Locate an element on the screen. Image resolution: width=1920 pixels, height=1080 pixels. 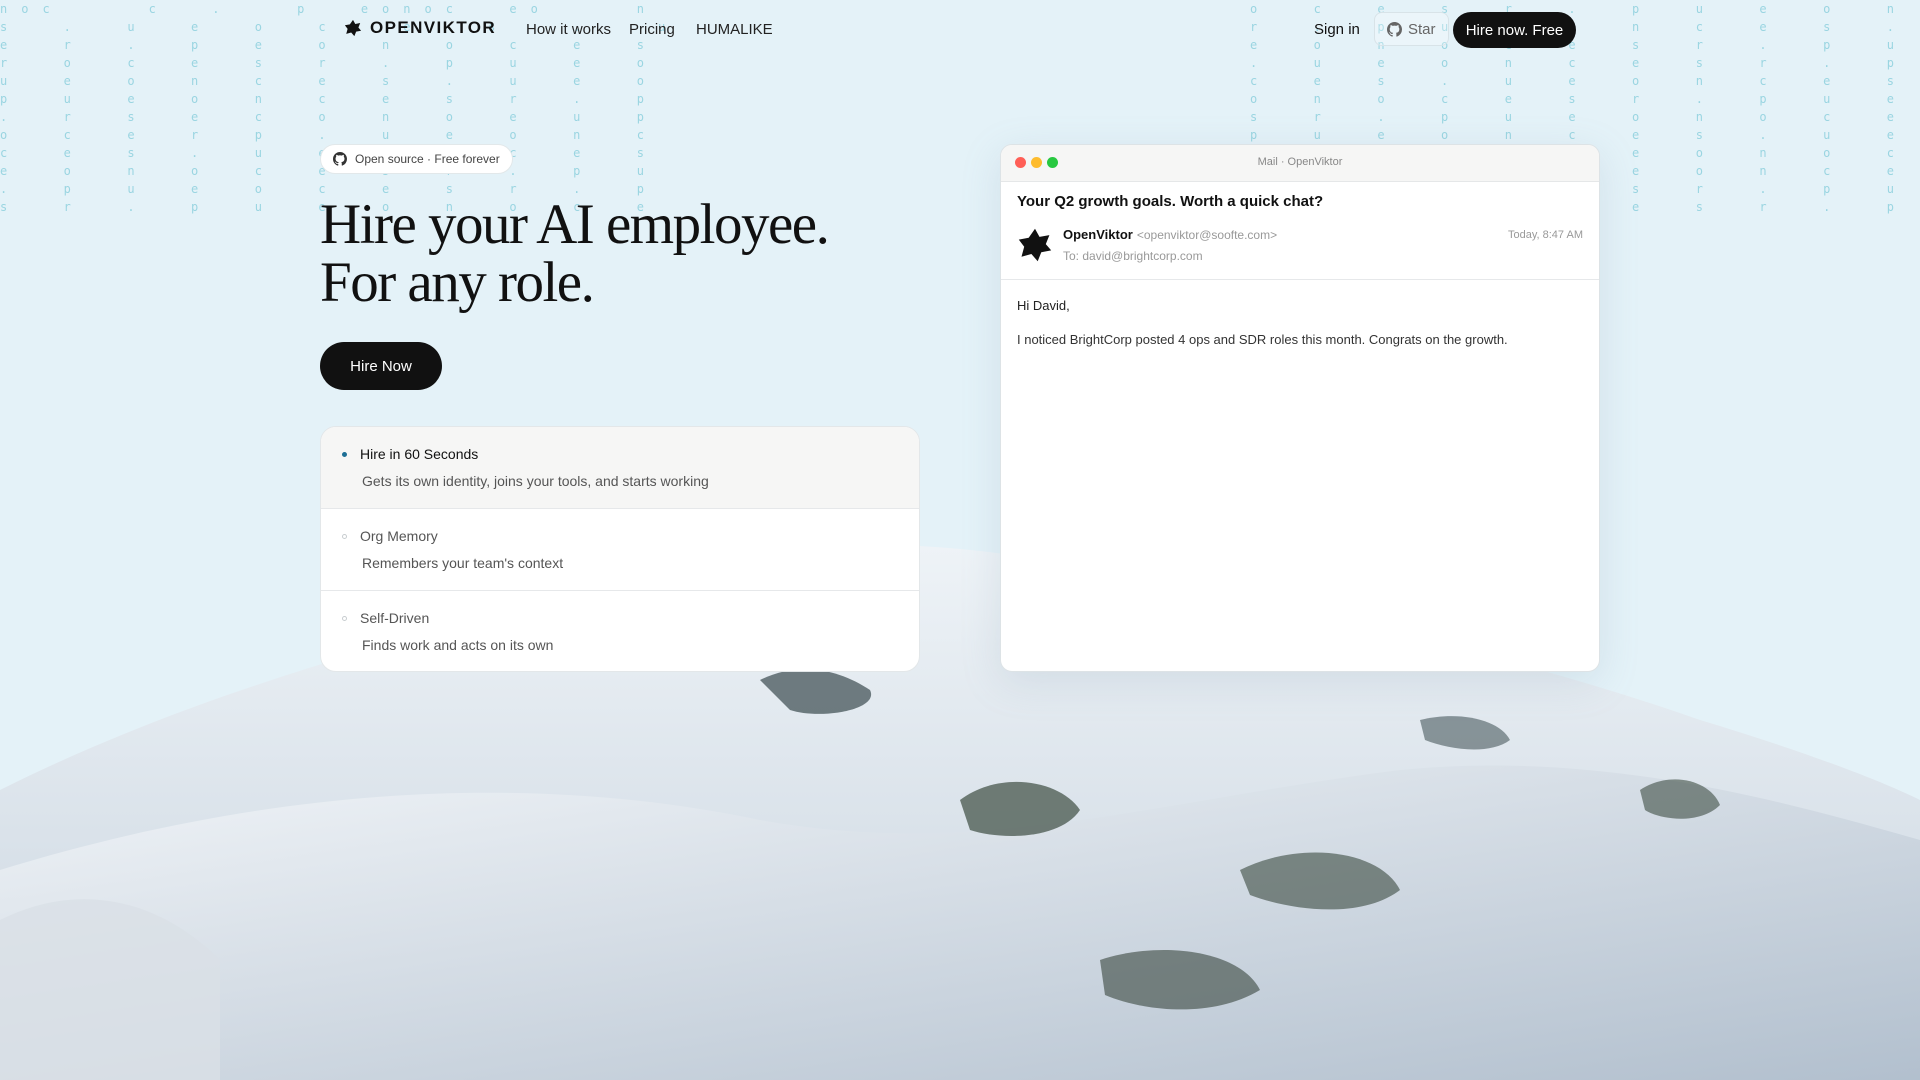
hero-headline: Hire your AI employee. For any role. is located at coordinates (575, 253).